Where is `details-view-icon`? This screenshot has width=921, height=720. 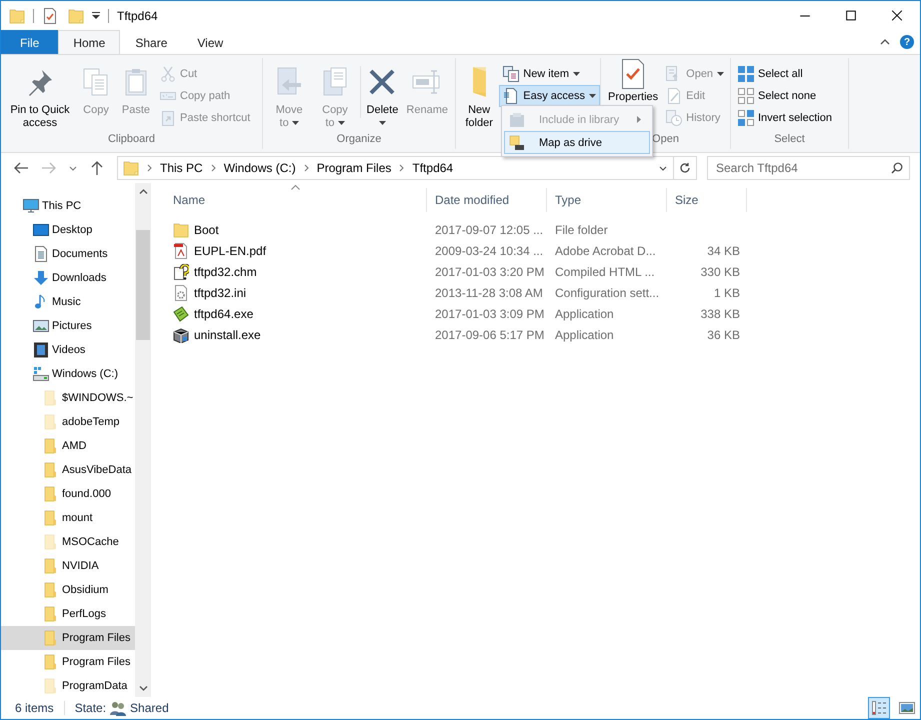
details-view-icon is located at coordinates (879, 708).